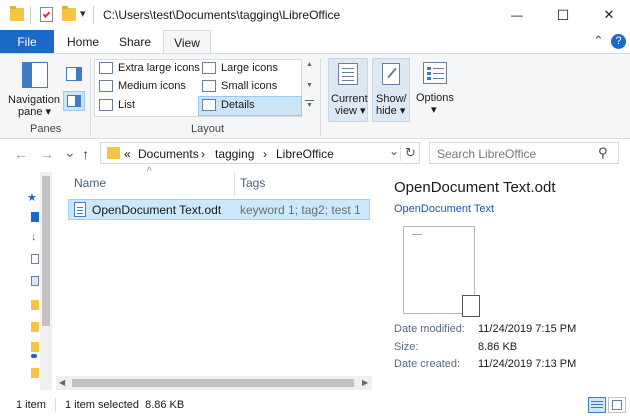 The image size is (630, 416). I want to click on search-box: Search LibreOffice ⚲, so click(524, 153).